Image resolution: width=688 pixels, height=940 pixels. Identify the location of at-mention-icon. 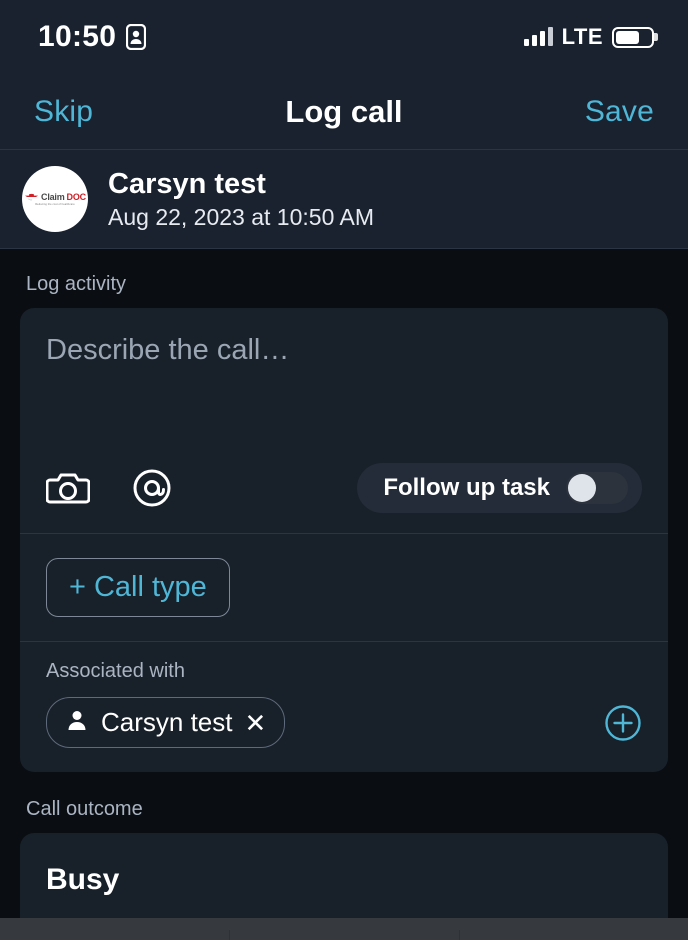
(152, 488).